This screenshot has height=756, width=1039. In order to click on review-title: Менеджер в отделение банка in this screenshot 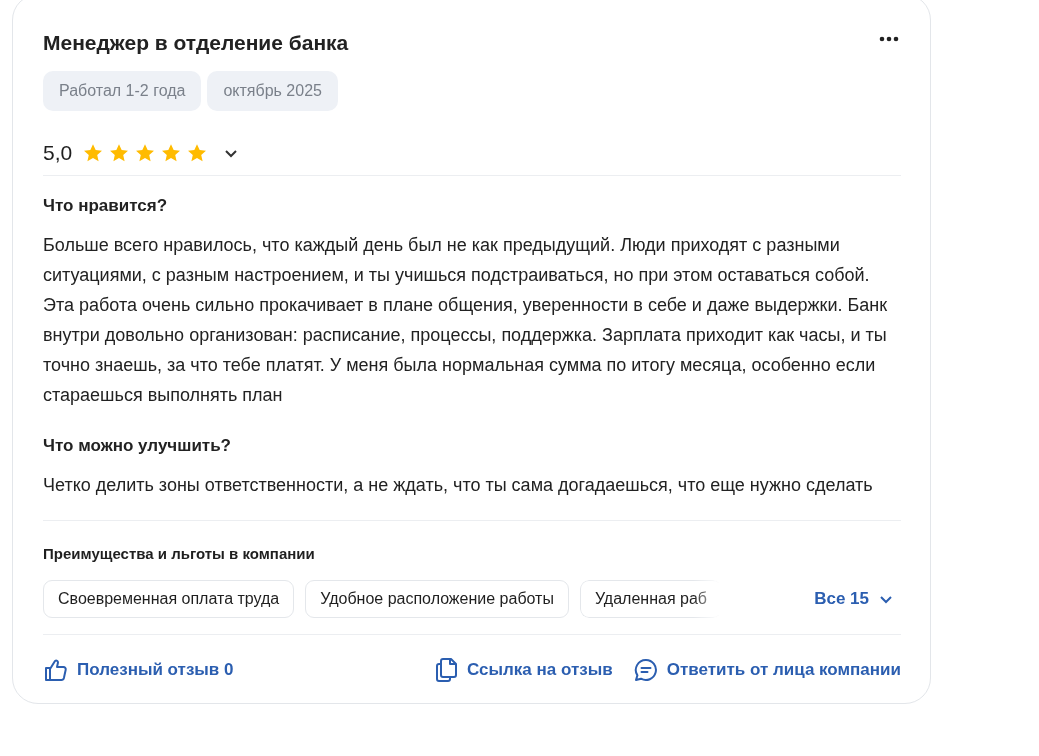, I will do `click(196, 43)`.